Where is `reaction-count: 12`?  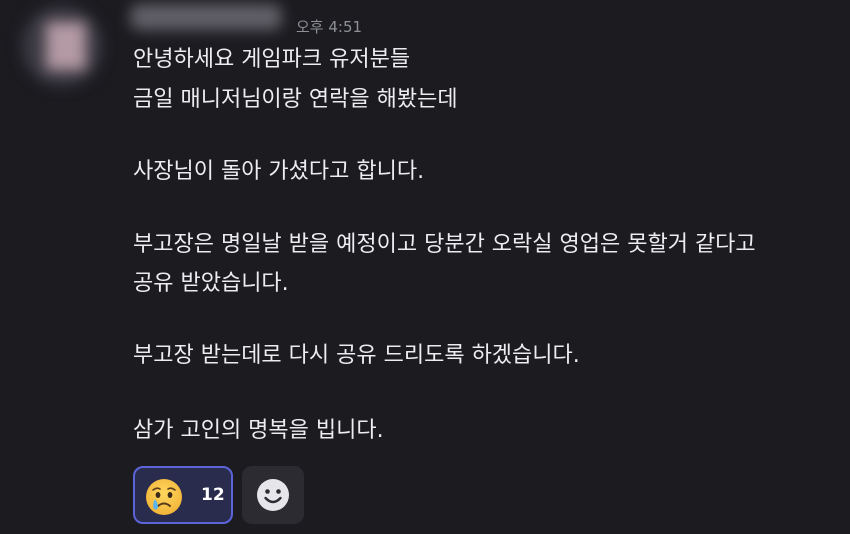
reaction-count: 12 is located at coordinates (213, 495).